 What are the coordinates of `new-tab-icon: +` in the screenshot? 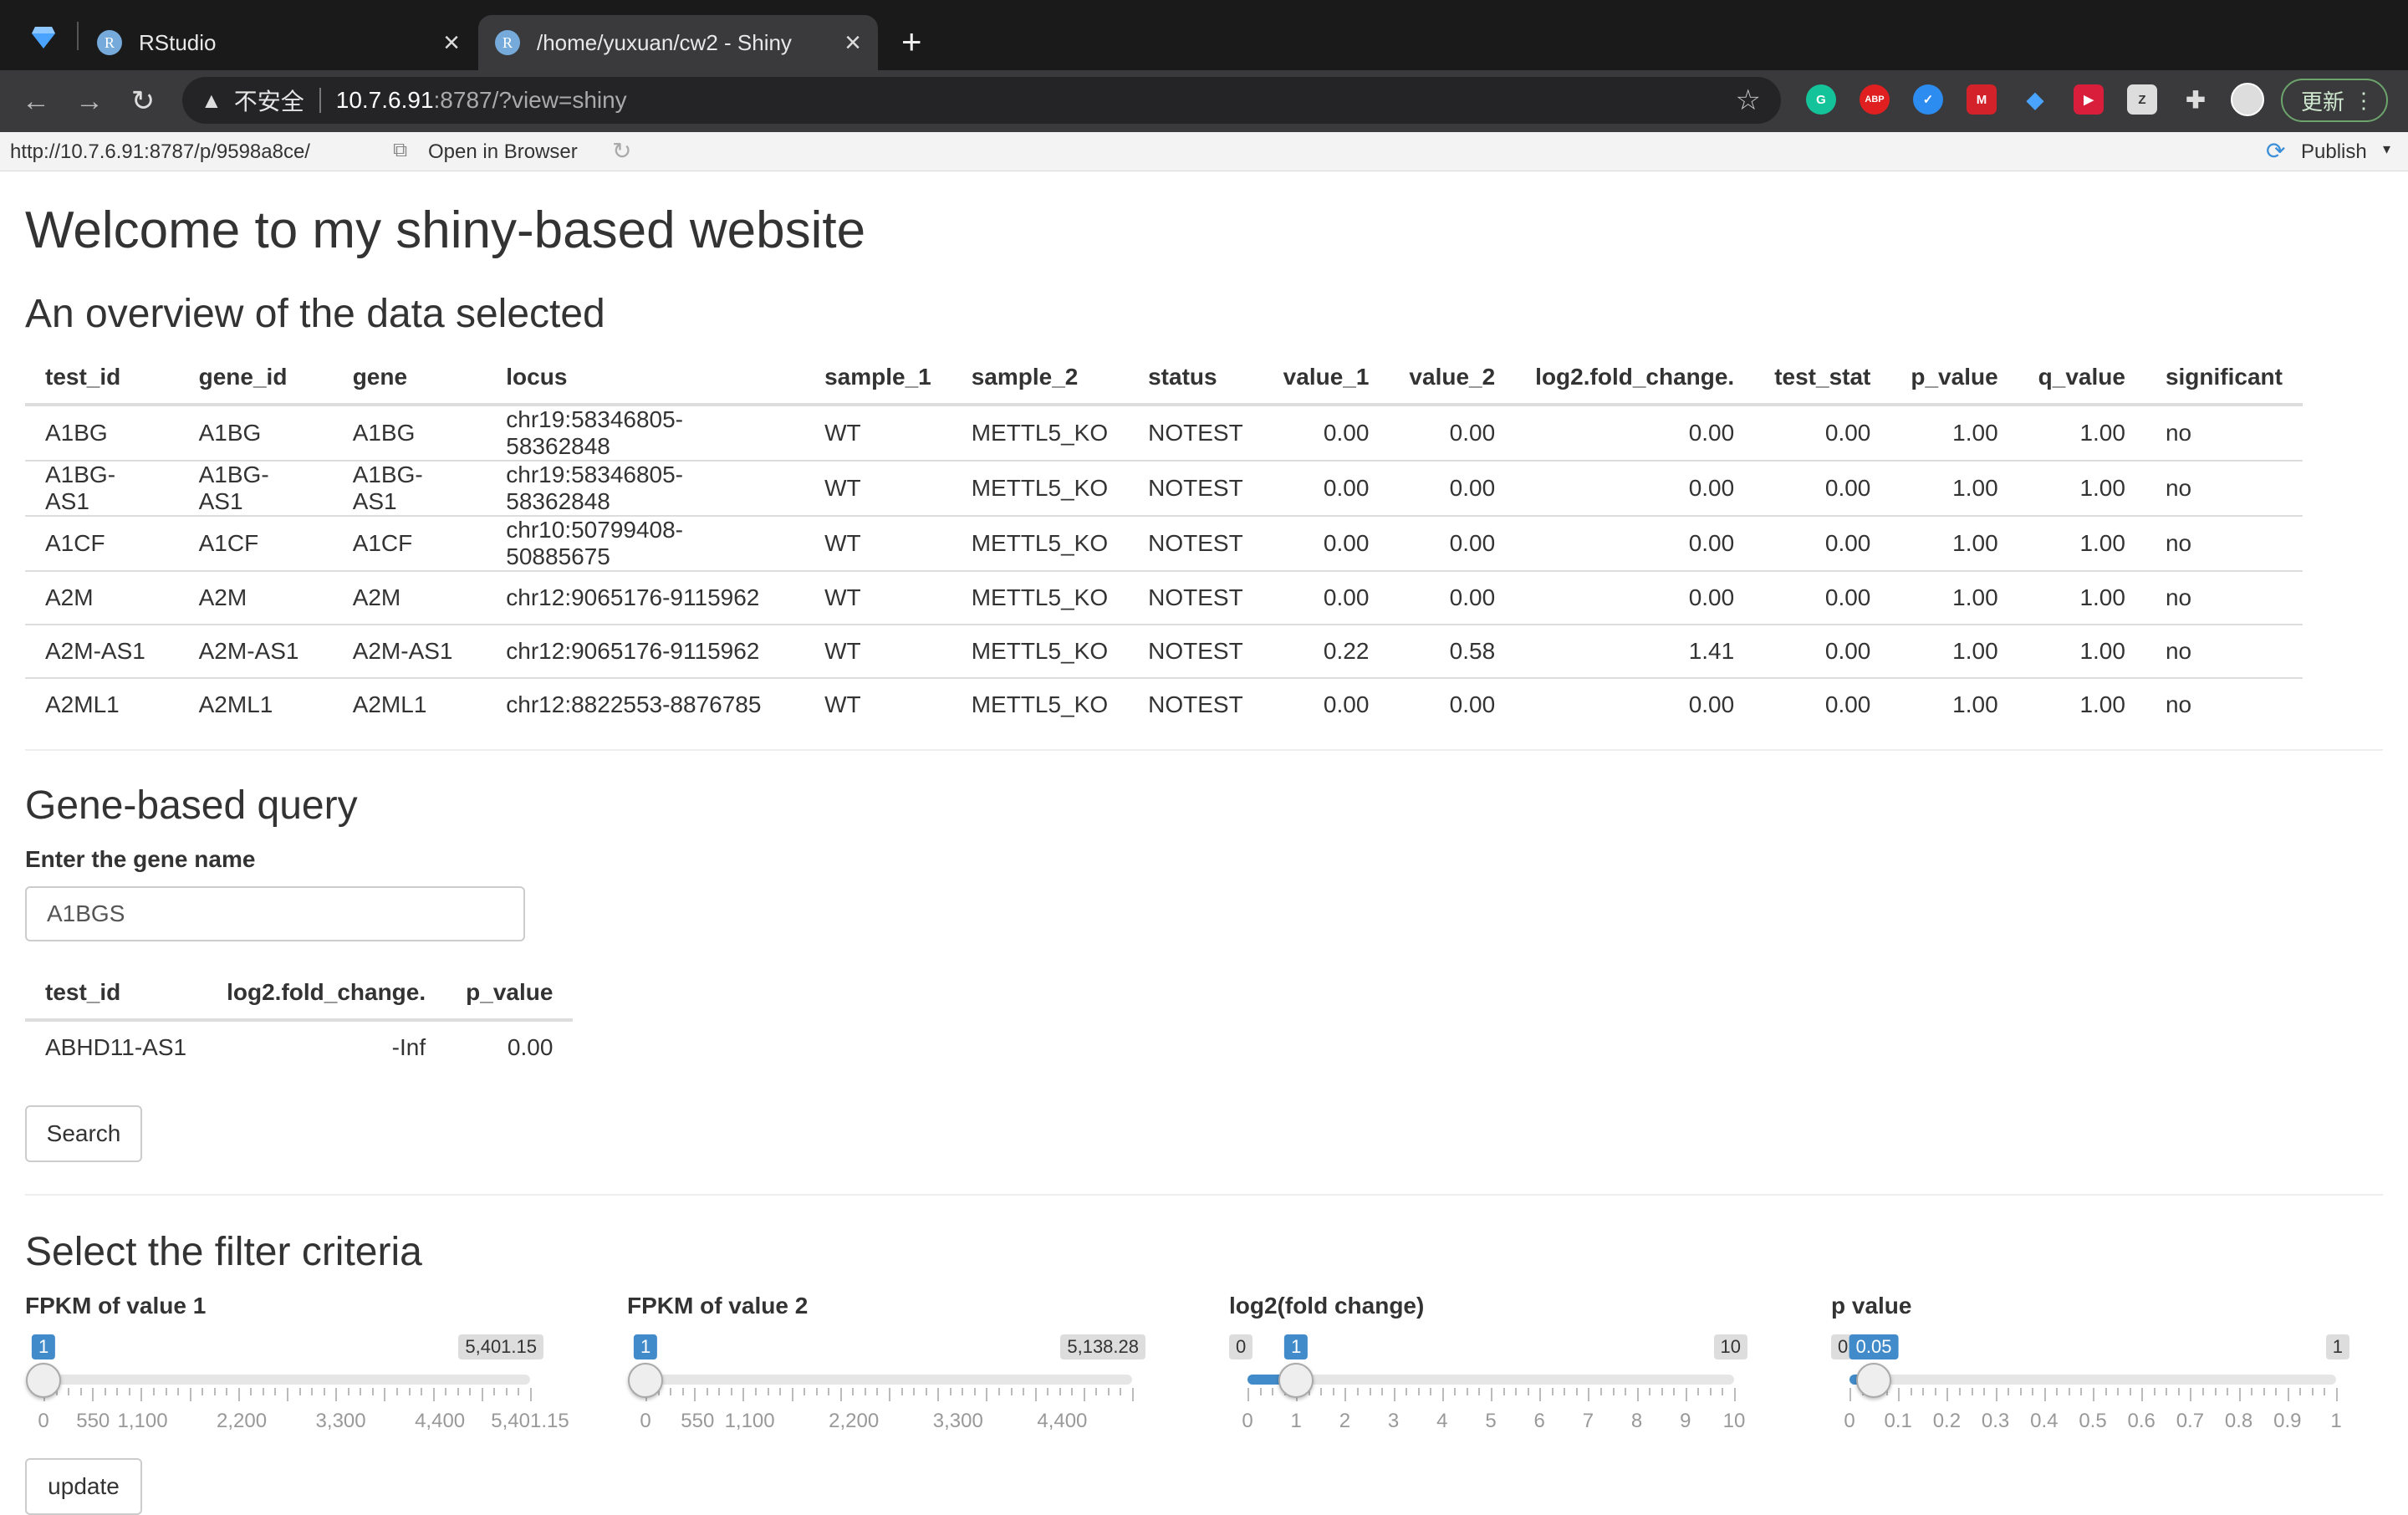 It's located at (911, 42).